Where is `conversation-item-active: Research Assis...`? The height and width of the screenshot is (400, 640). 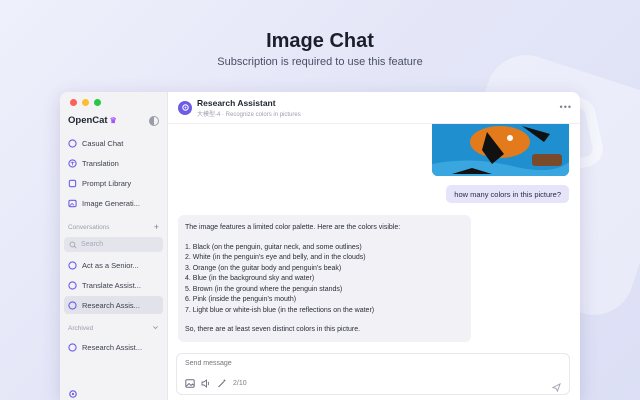 conversation-item-active: Research Assis... is located at coordinates (113, 305).